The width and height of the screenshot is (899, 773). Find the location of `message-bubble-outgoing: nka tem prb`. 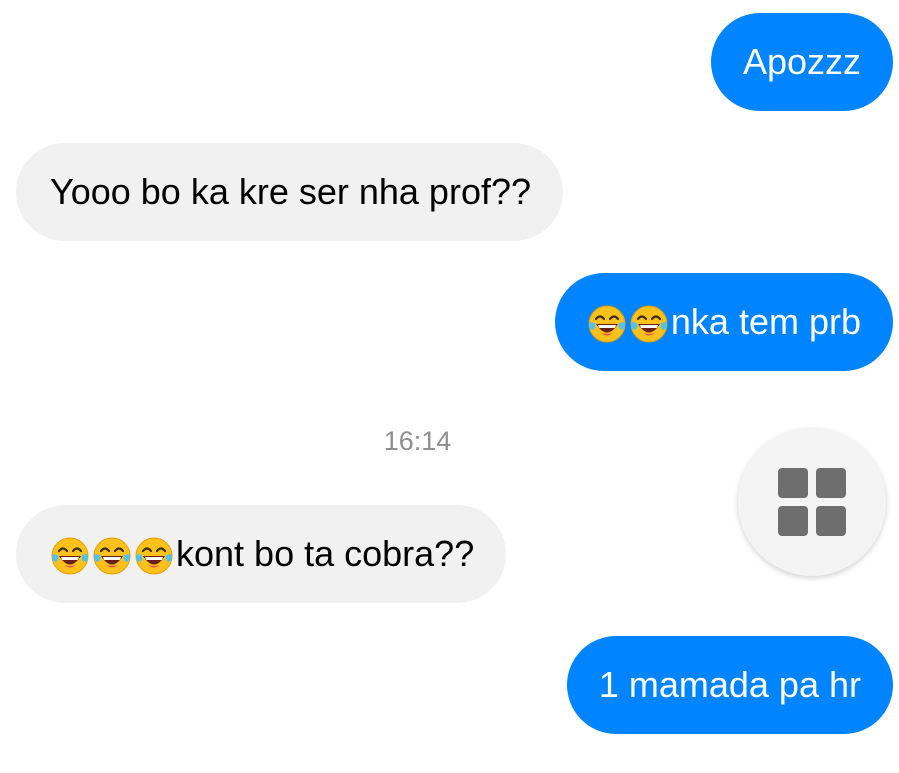

message-bubble-outgoing: nka tem prb is located at coordinates (723, 322).